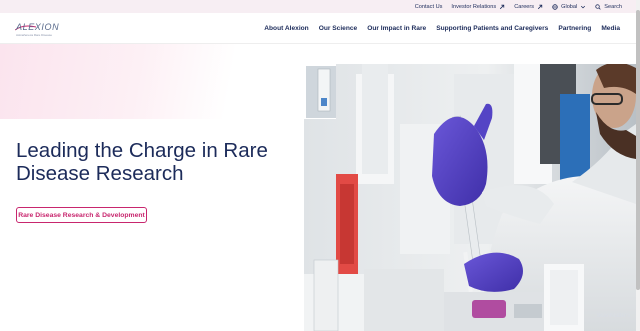 The height and width of the screenshot is (331, 640). I want to click on alexion-logo: ALEXION AstraZeneca Rare Disease, so click(40, 29).